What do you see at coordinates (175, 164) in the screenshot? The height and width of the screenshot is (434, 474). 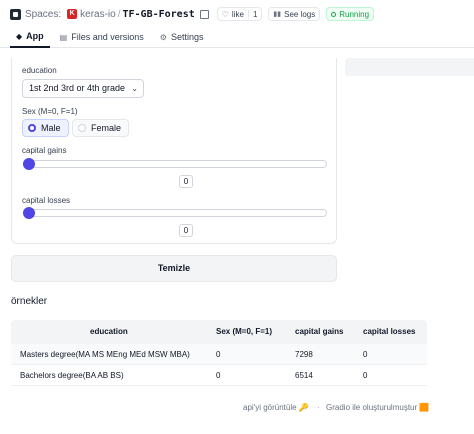 I see `capital-gains-slider` at bounding box center [175, 164].